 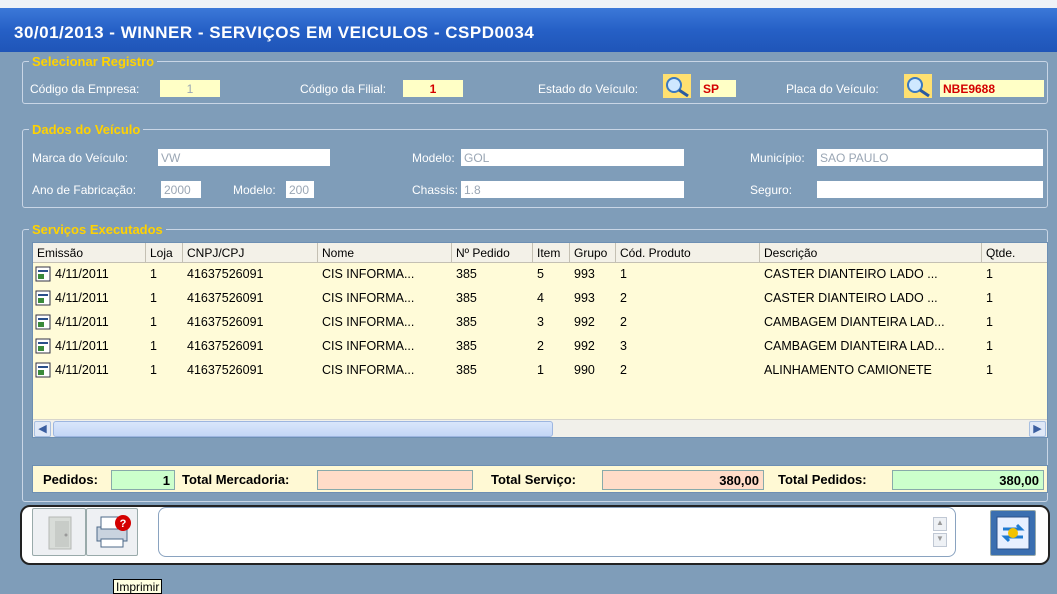 I want to click on scroll-right-icon: ▶, so click(x=1037, y=429).